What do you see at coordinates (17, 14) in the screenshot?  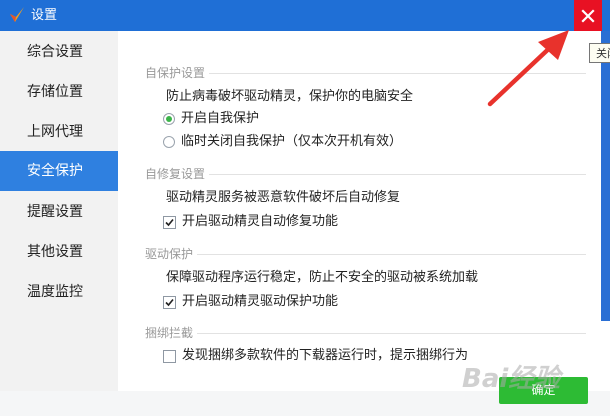 I see `driver-genius-logo-icon` at bounding box center [17, 14].